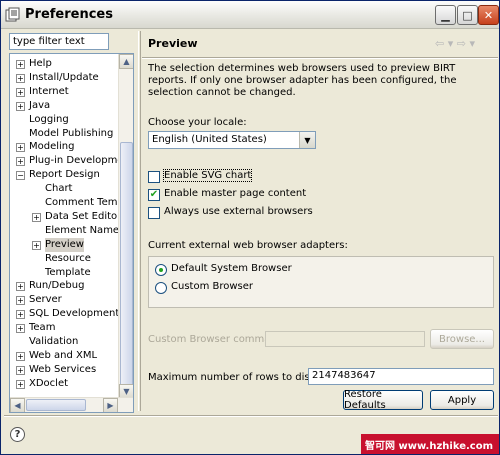 The image size is (500, 455). What do you see at coordinates (488, 15) in the screenshot?
I see `close-button: ✕` at bounding box center [488, 15].